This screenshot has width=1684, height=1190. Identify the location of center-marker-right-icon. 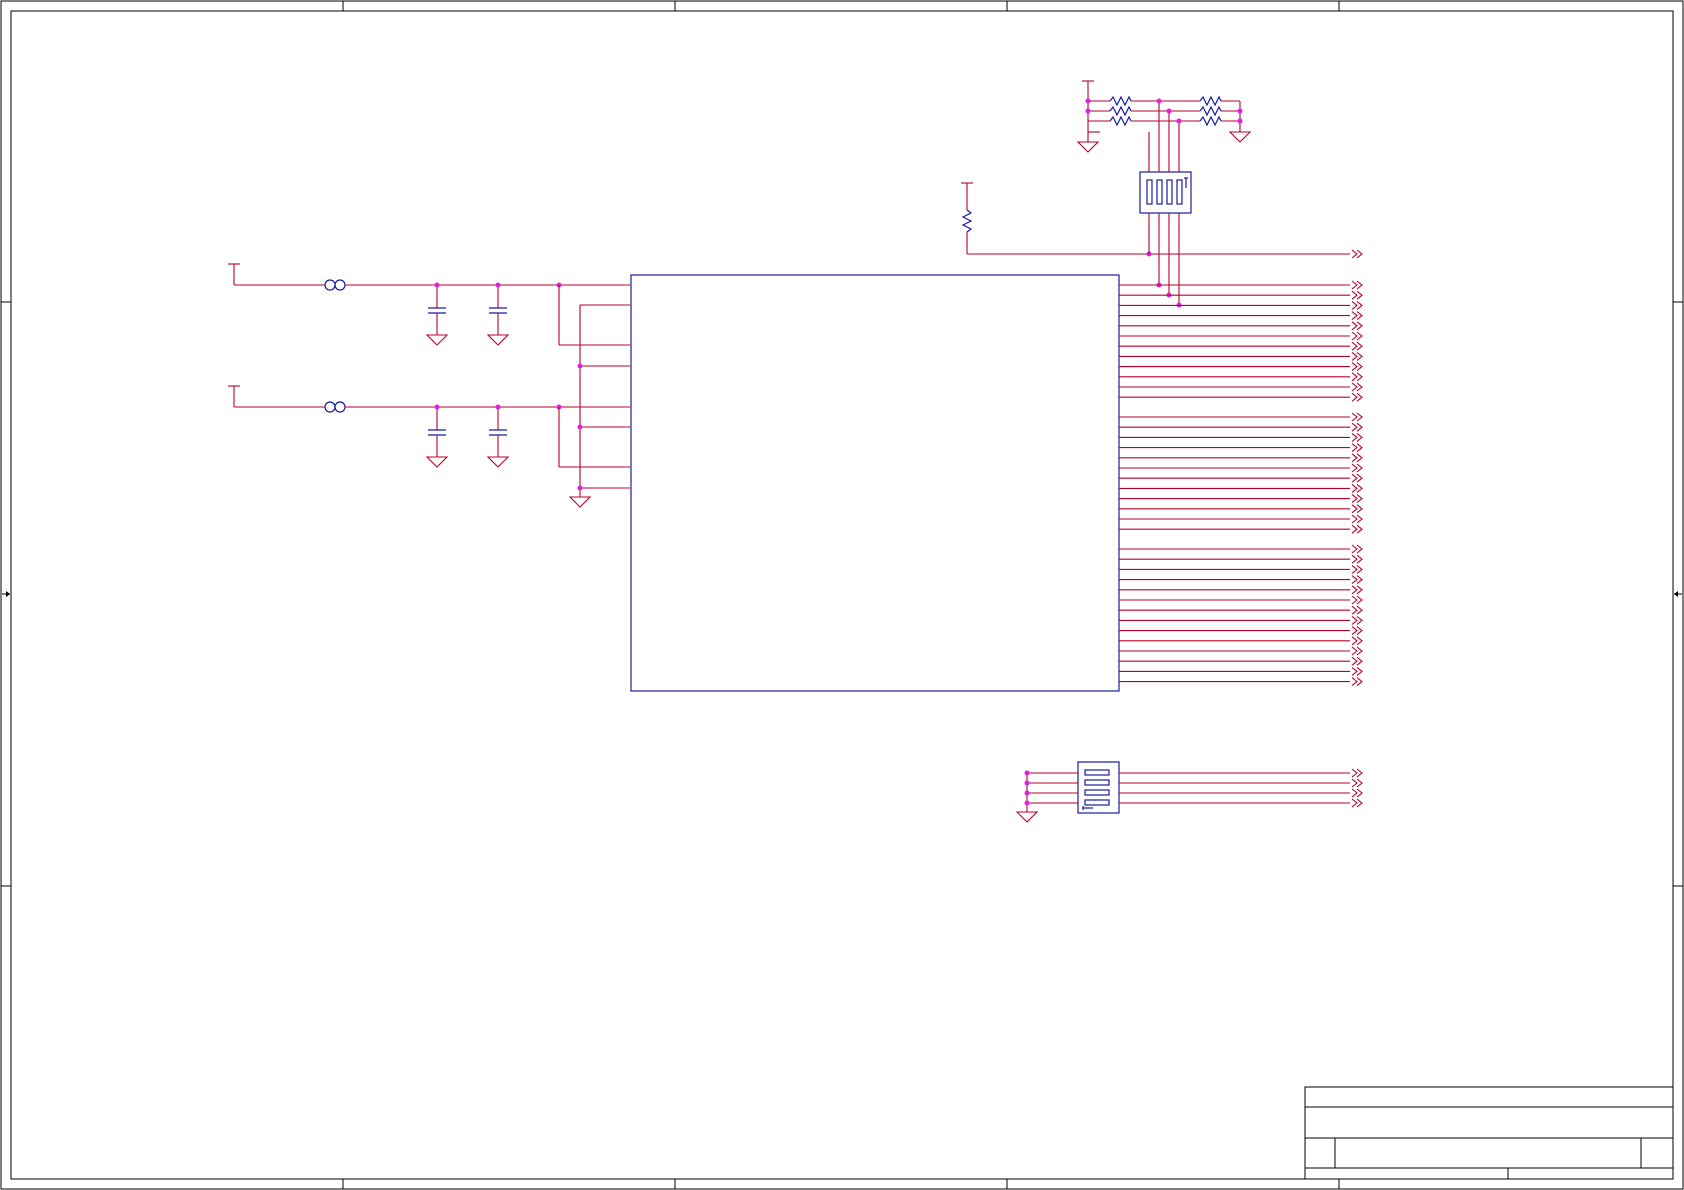
(1678, 594).